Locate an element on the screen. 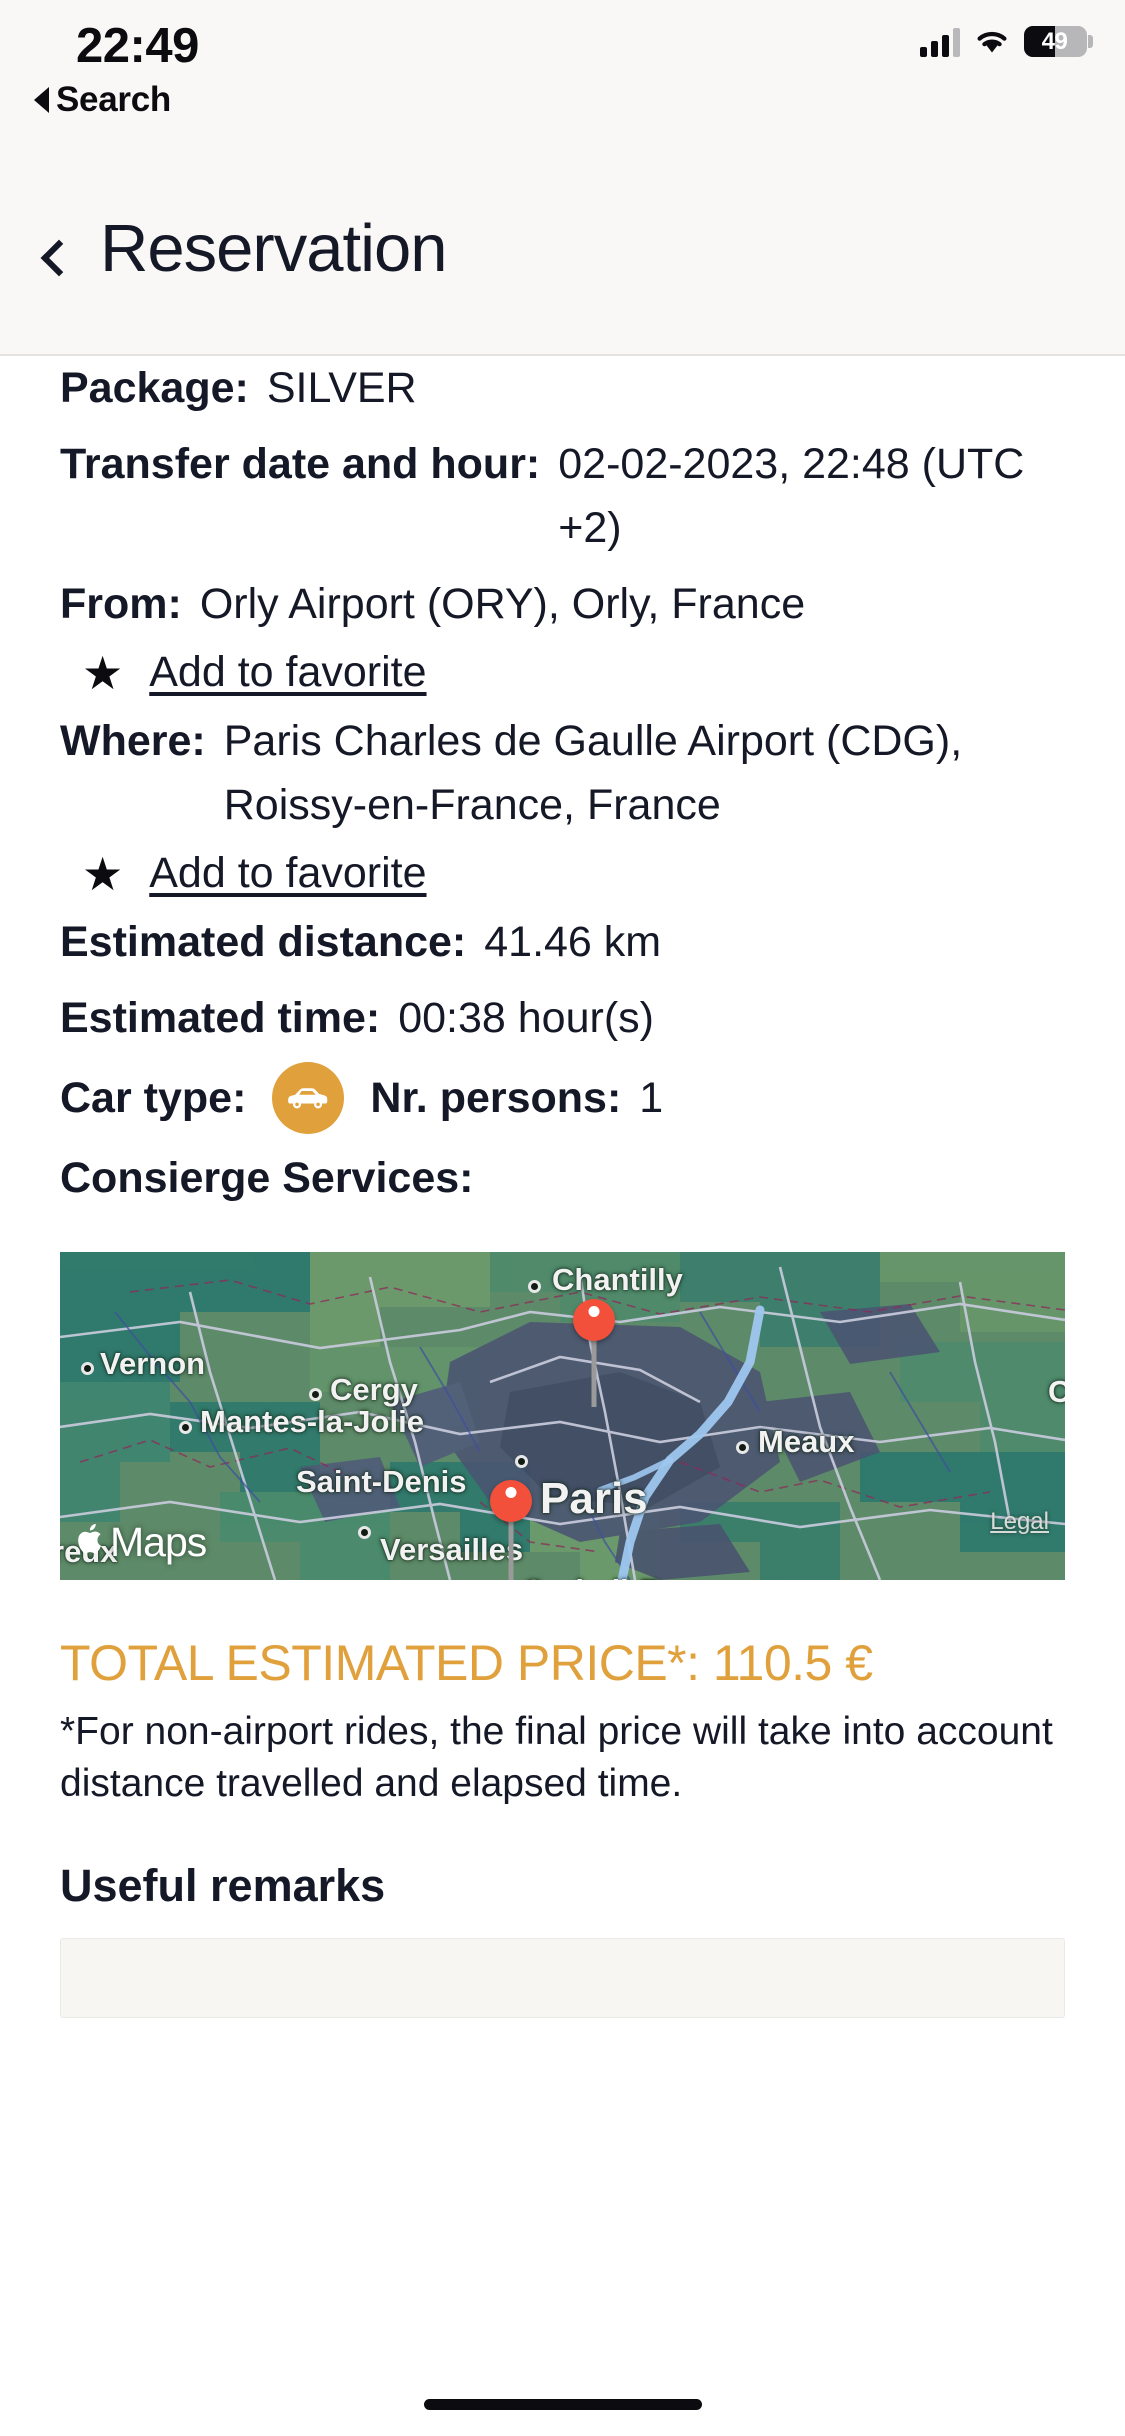  transfer-label: Transfer date and hour: is located at coordinates (300, 464).